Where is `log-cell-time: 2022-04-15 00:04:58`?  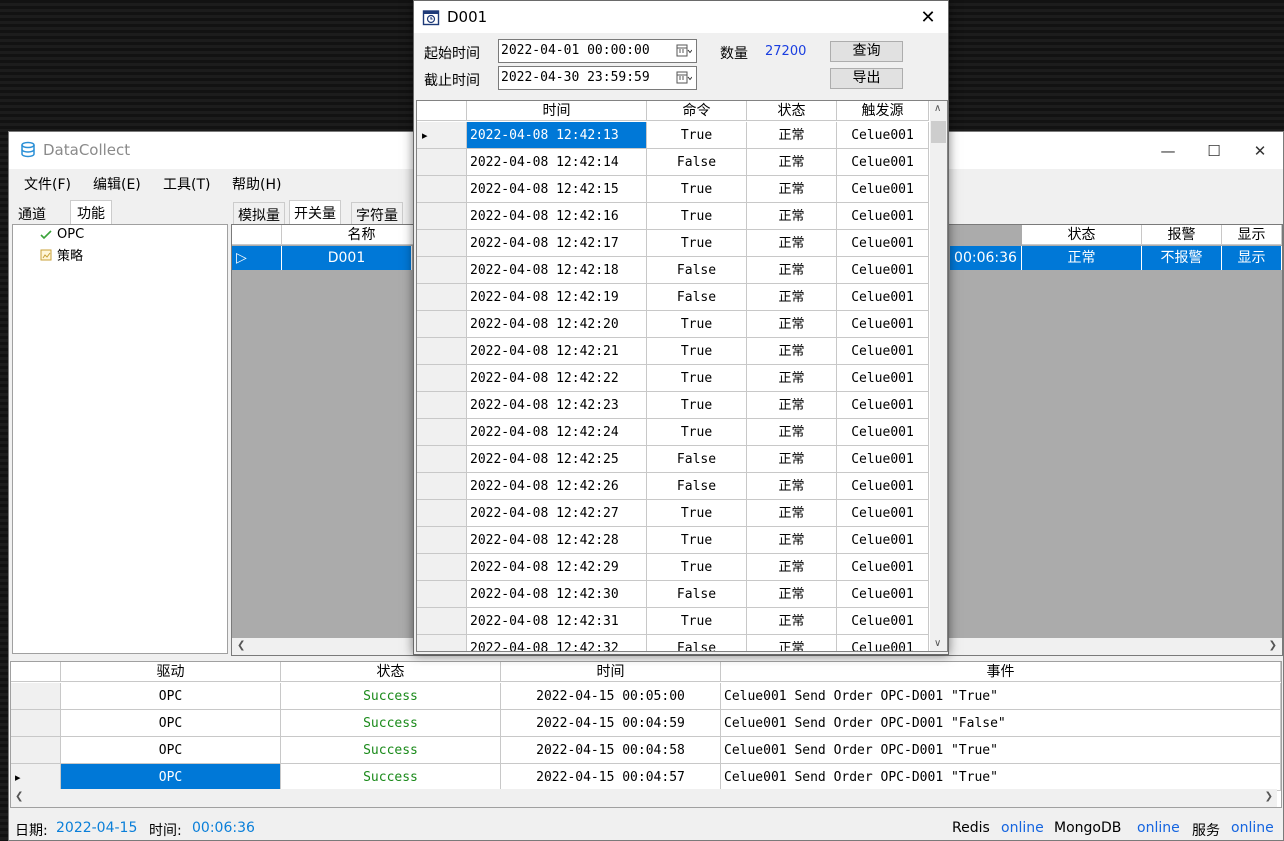 log-cell-time: 2022-04-15 00:04:58 is located at coordinates (611, 750).